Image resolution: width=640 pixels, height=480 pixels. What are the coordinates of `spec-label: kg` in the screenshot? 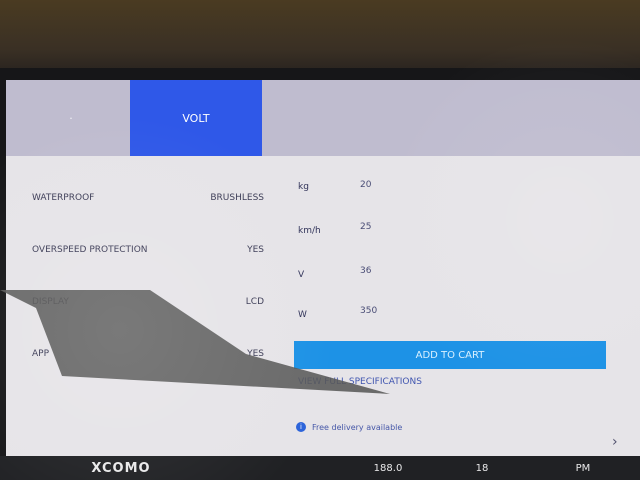 It's located at (303, 187).